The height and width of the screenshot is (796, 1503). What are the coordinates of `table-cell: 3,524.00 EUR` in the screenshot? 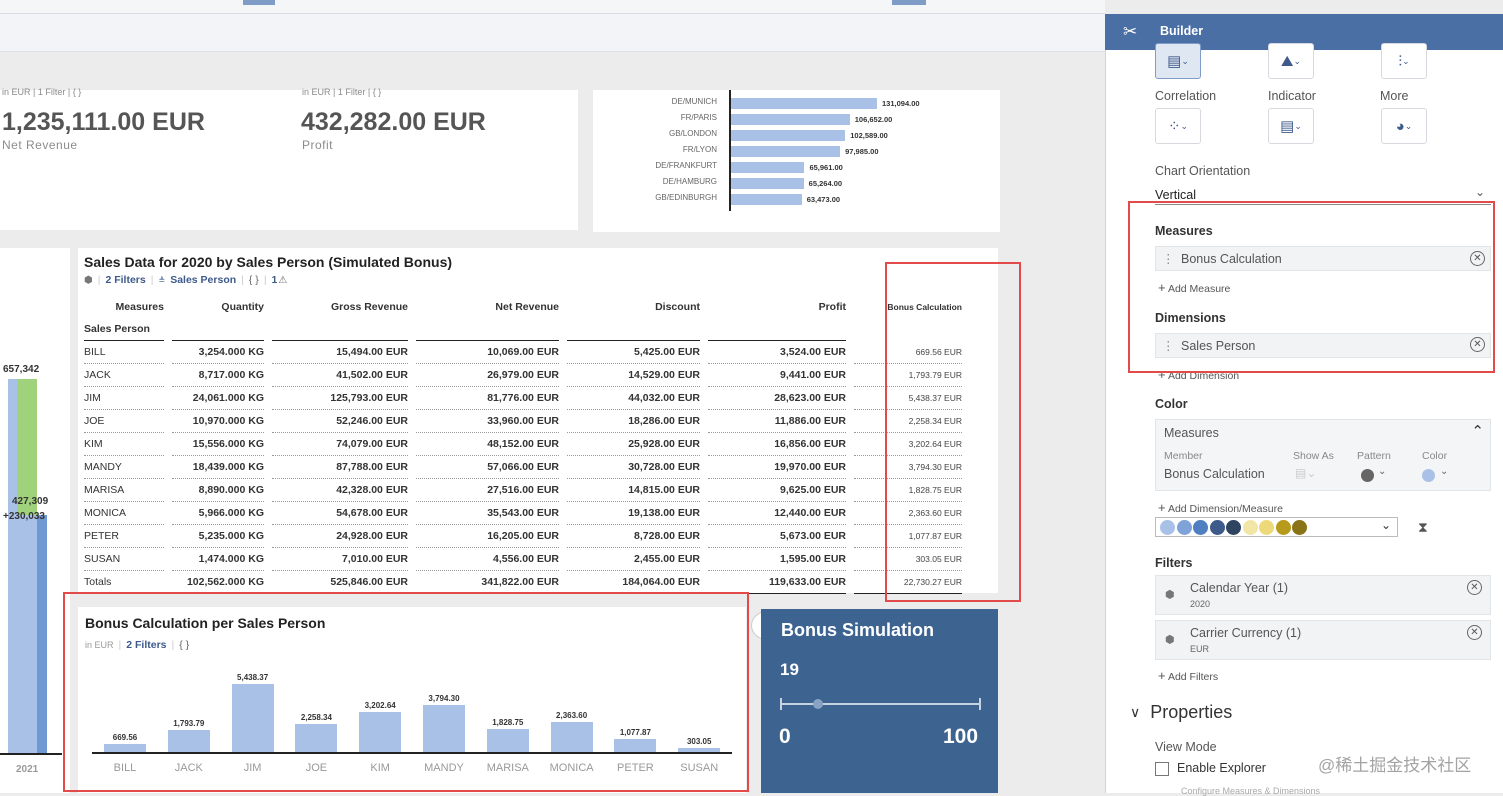 It's located at (777, 352).